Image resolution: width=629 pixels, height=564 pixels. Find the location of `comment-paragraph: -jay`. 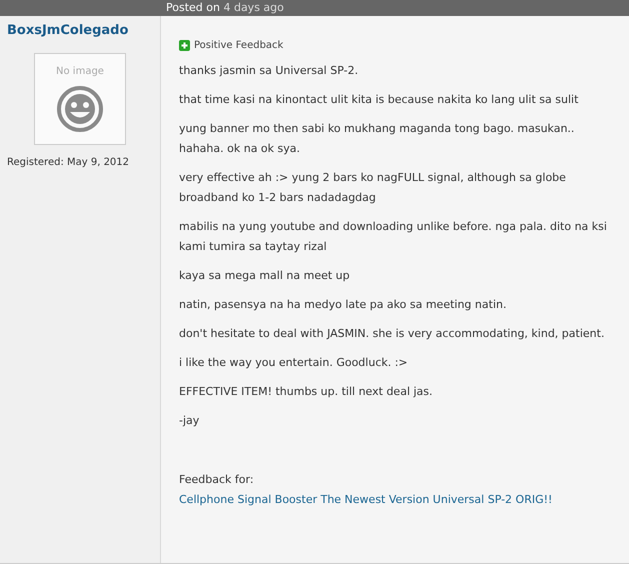

comment-paragraph: -jay is located at coordinates (189, 421).